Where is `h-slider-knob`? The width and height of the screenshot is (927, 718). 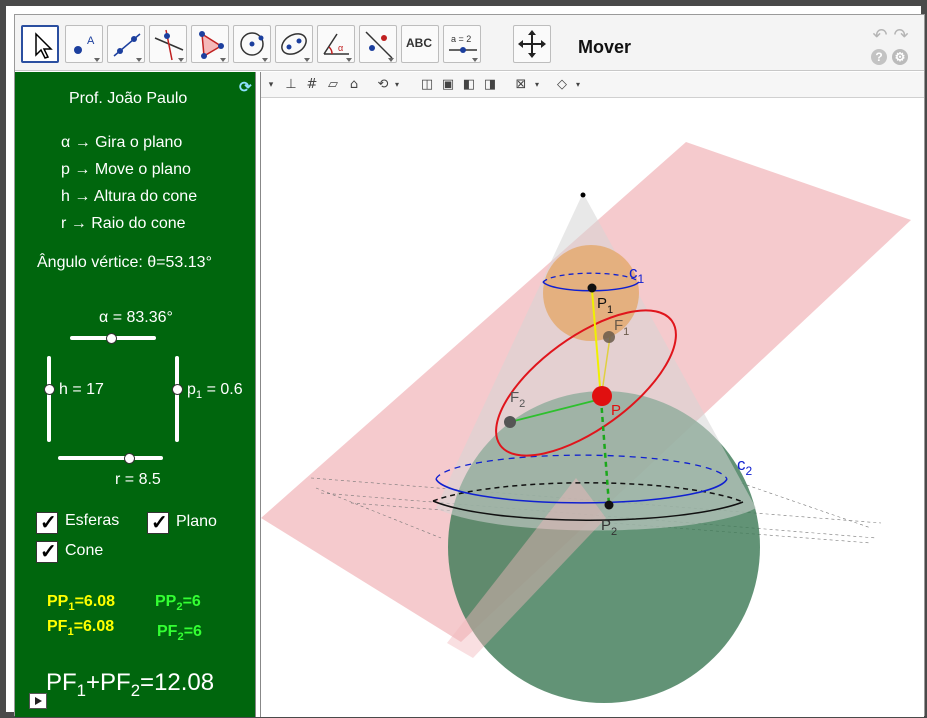 h-slider-knob is located at coordinates (49, 389).